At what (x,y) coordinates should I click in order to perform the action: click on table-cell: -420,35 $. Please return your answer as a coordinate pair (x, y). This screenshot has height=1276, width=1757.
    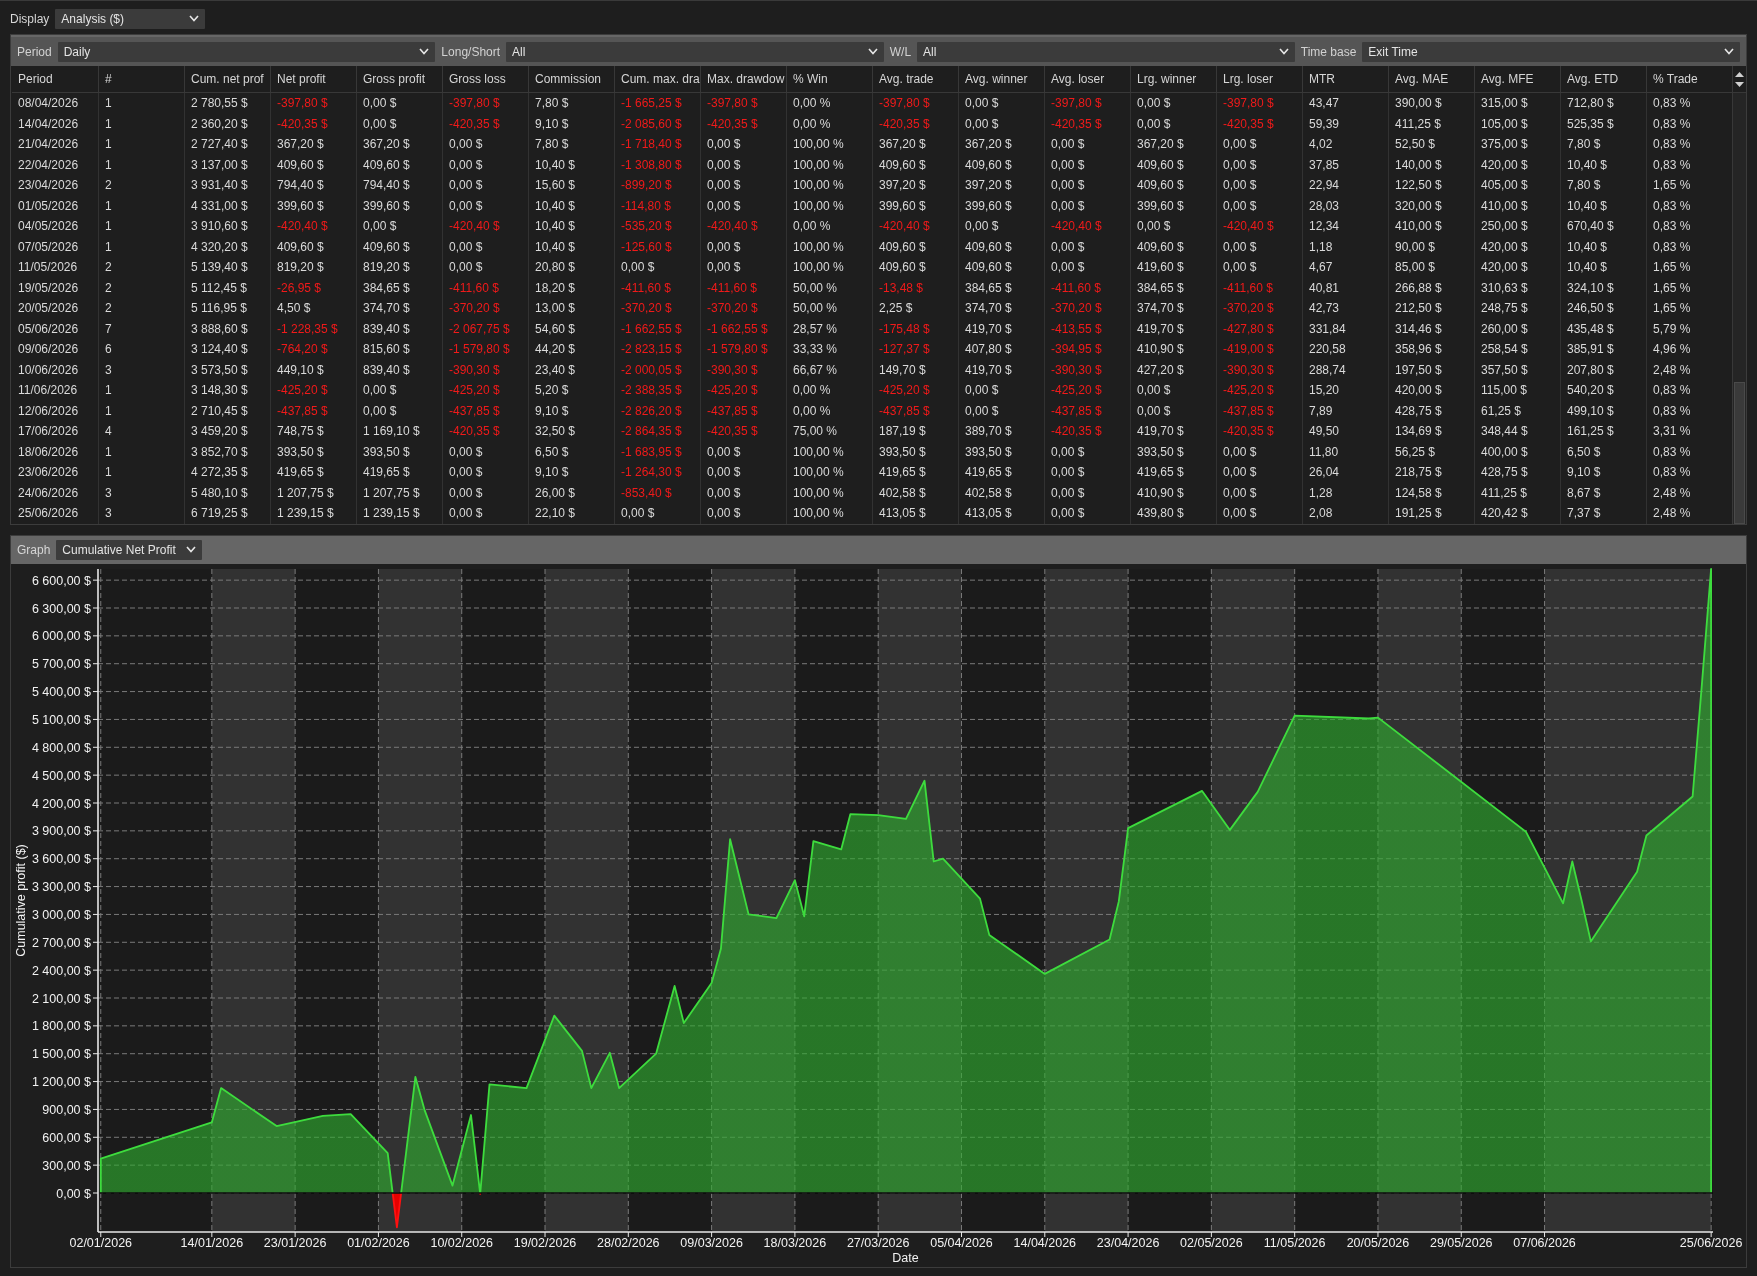
    Looking at the image, I should click on (1087, 431).